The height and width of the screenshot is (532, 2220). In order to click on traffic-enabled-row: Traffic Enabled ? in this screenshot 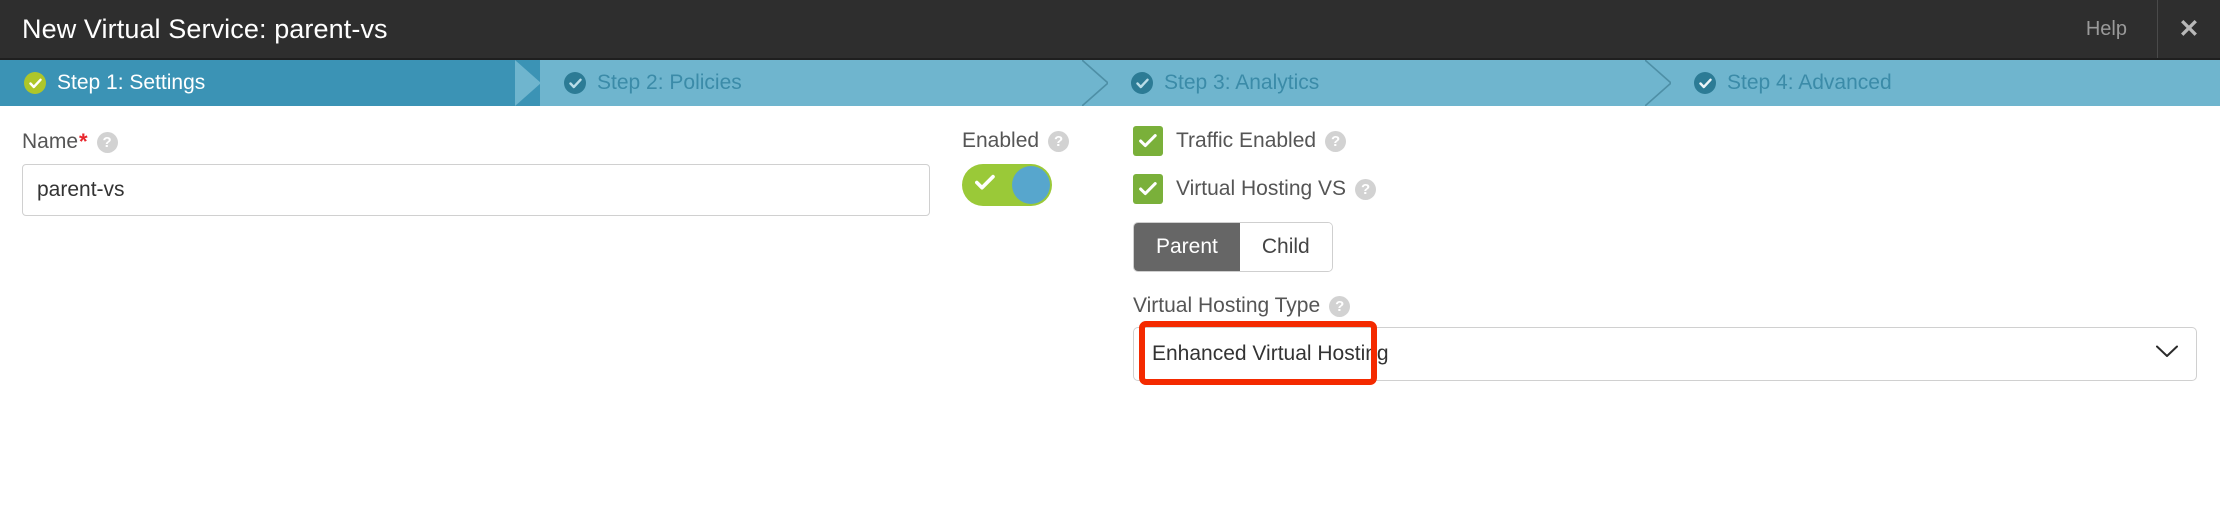, I will do `click(1665, 141)`.